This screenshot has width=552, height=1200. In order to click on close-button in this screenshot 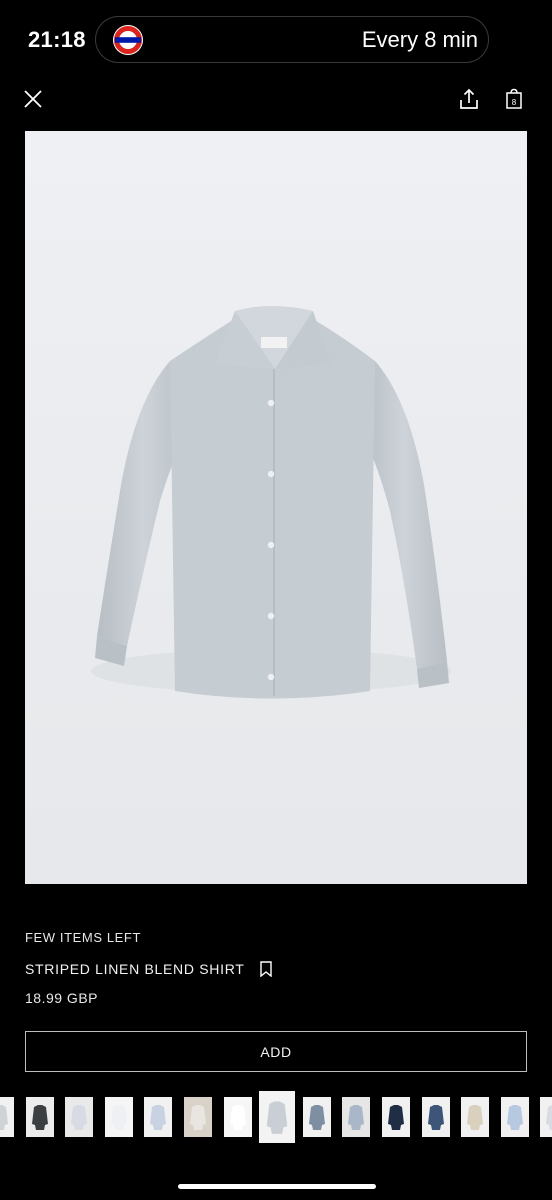, I will do `click(33, 99)`.